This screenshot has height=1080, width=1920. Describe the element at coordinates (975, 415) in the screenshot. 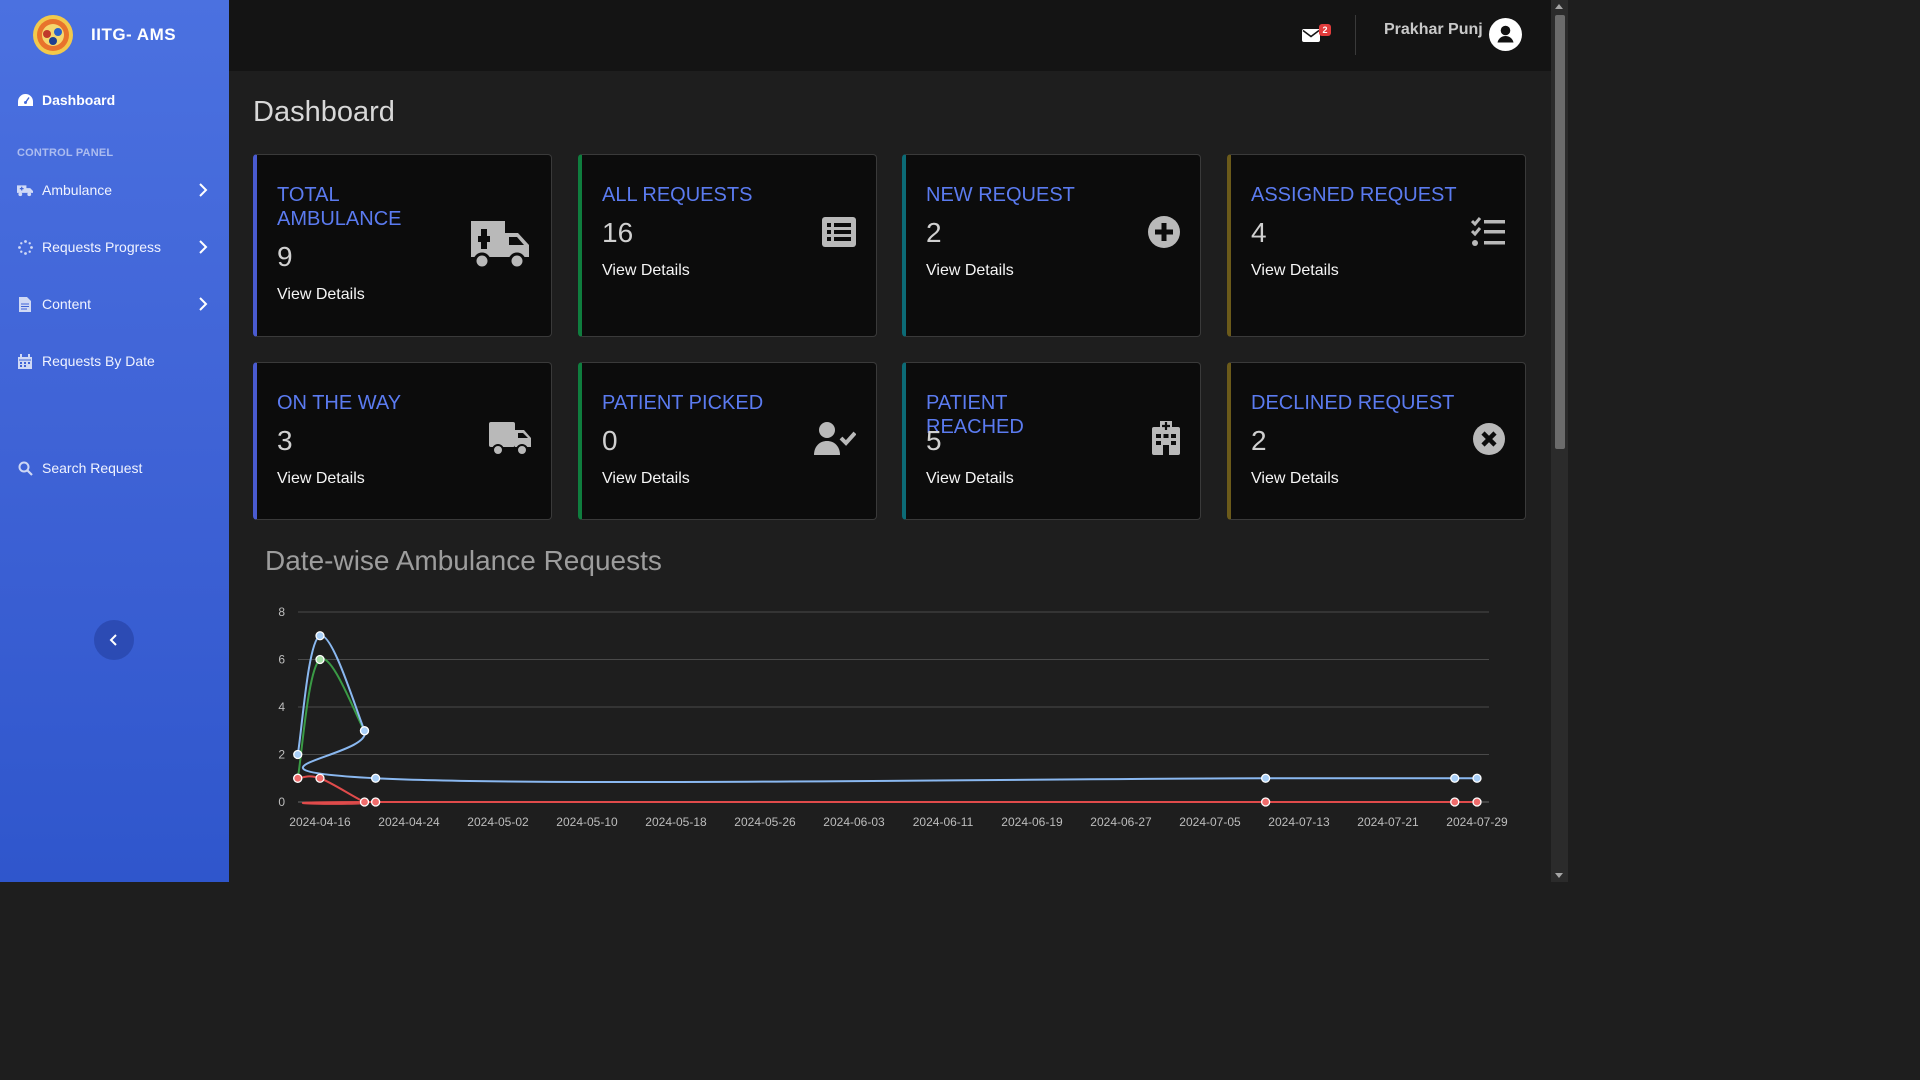

I see `card-title: PATIENT REACHED` at that location.